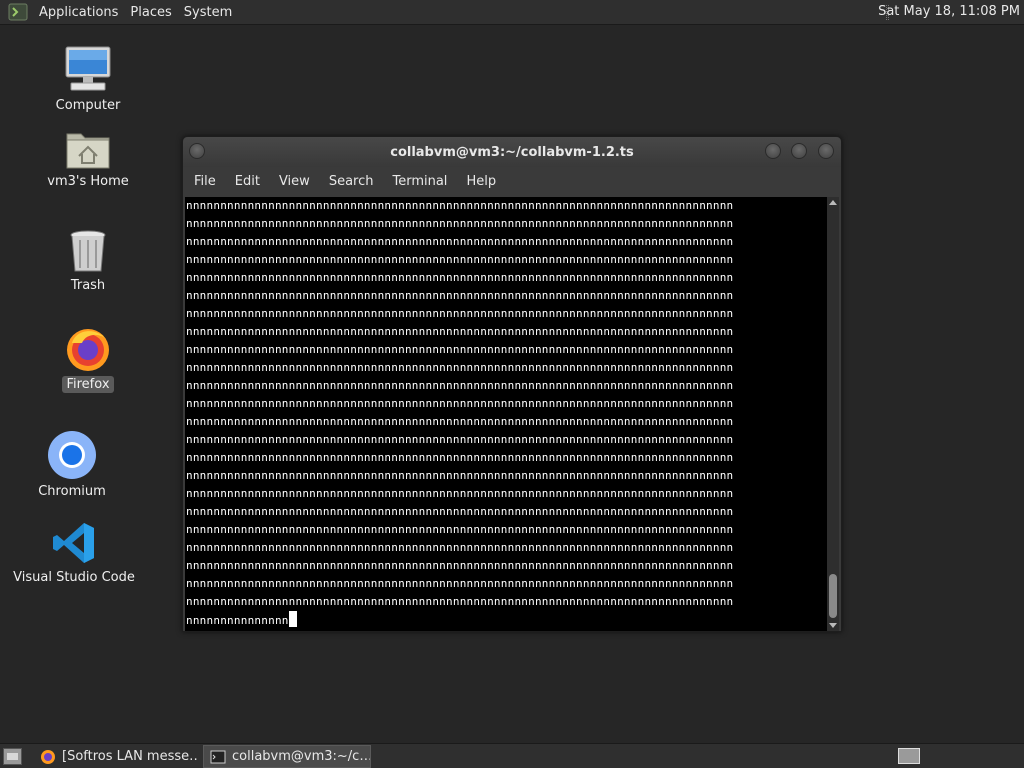  Describe the element at coordinates (74, 577) in the screenshot. I see `desktop-icon-label: Visual Studio Code` at that location.